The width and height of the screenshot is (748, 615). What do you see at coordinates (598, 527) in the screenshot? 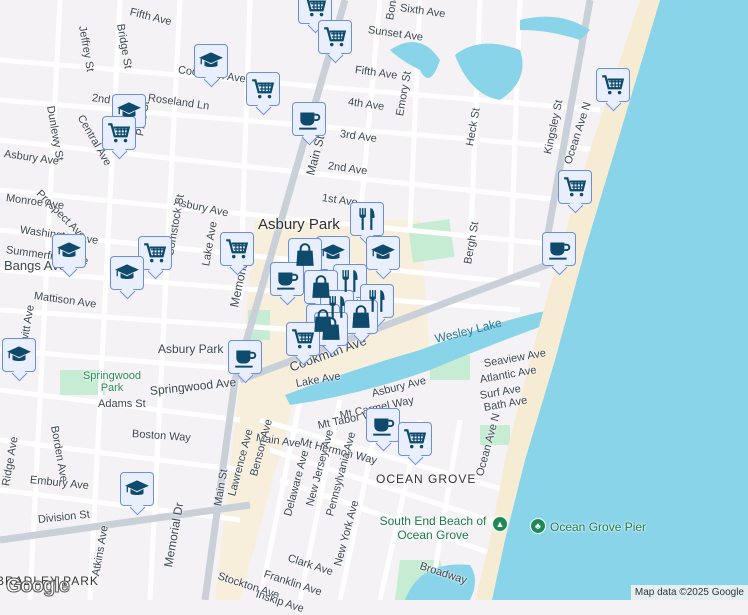
I see `poi-label-ocean-grove-pier: Ocean Grove Pier` at bounding box center [598, 527].